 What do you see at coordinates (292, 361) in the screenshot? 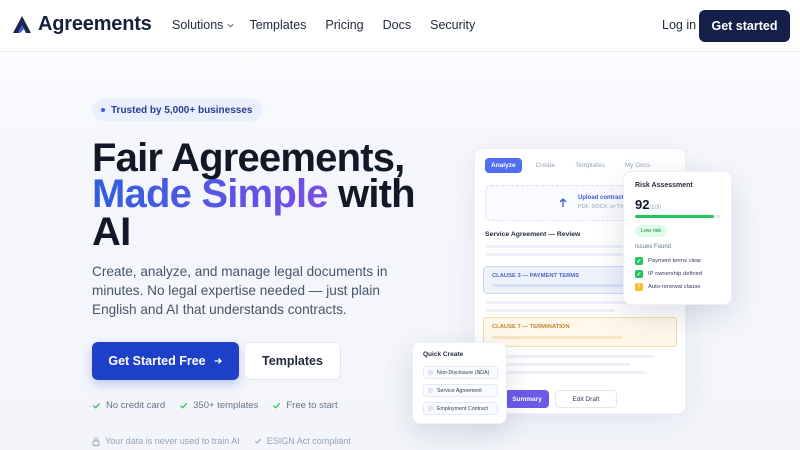
I see `templates-button: Templates` at bounding box center [292, 361].